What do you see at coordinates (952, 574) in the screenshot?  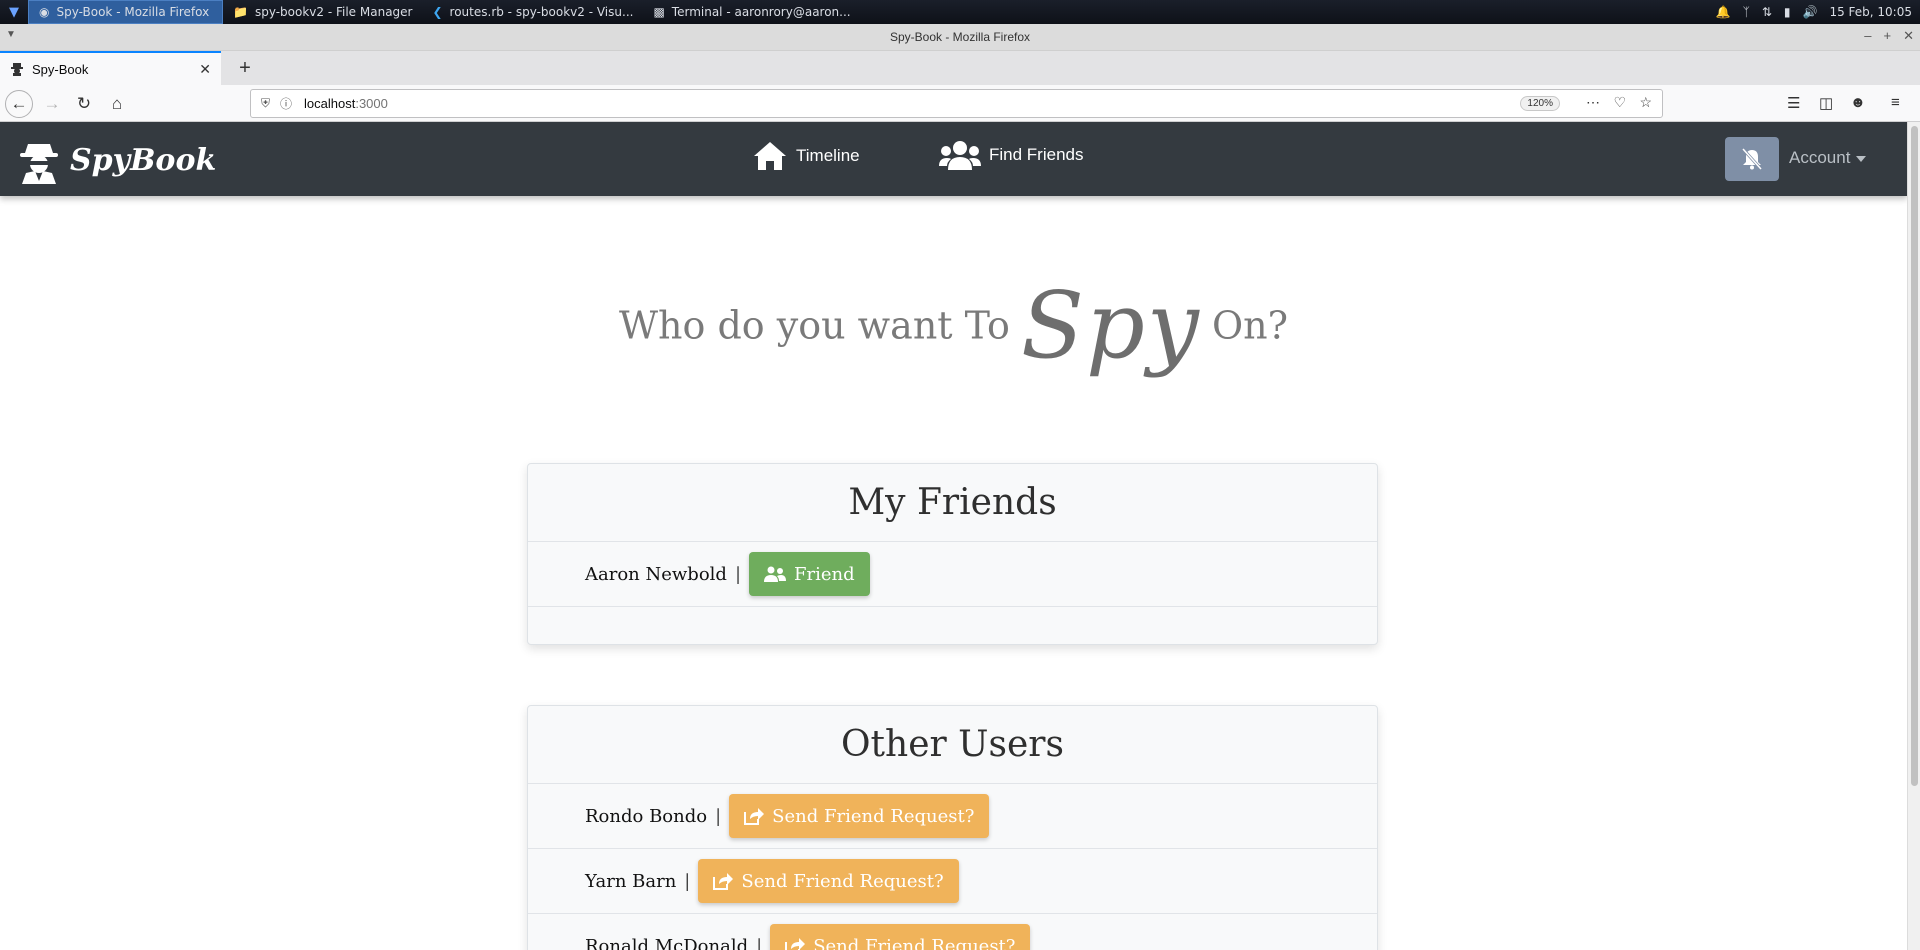 I see `friend-row: Aaron Newbold | Friend` at bounding box center [952, 574].